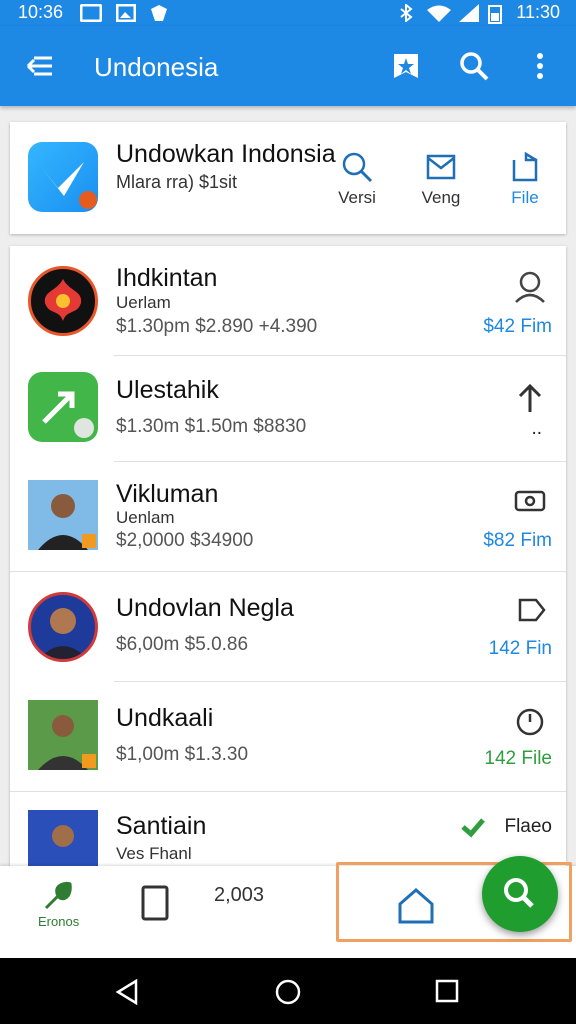 This screenshot has width=576, height=1024. I want to click on image-icon, so click(126, 13).